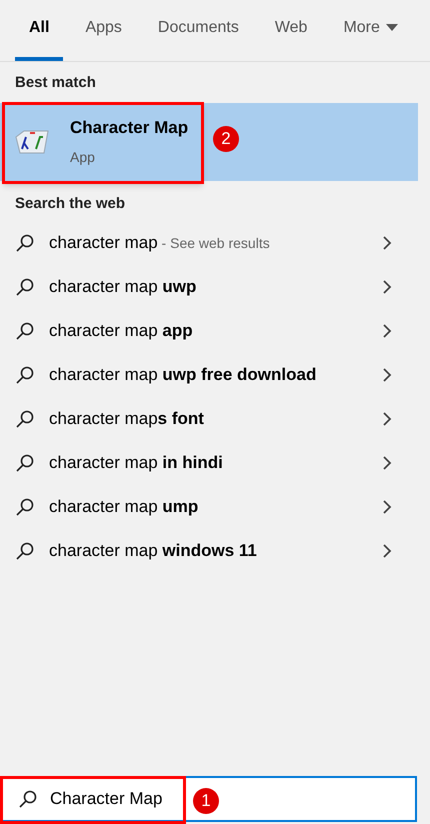 The width and height of the screenshot is (430, 824). What do you see at coordinates (121, 331) in the screenshot?
I see `suggestion-text: character map app` at bounding box center [121, 331].